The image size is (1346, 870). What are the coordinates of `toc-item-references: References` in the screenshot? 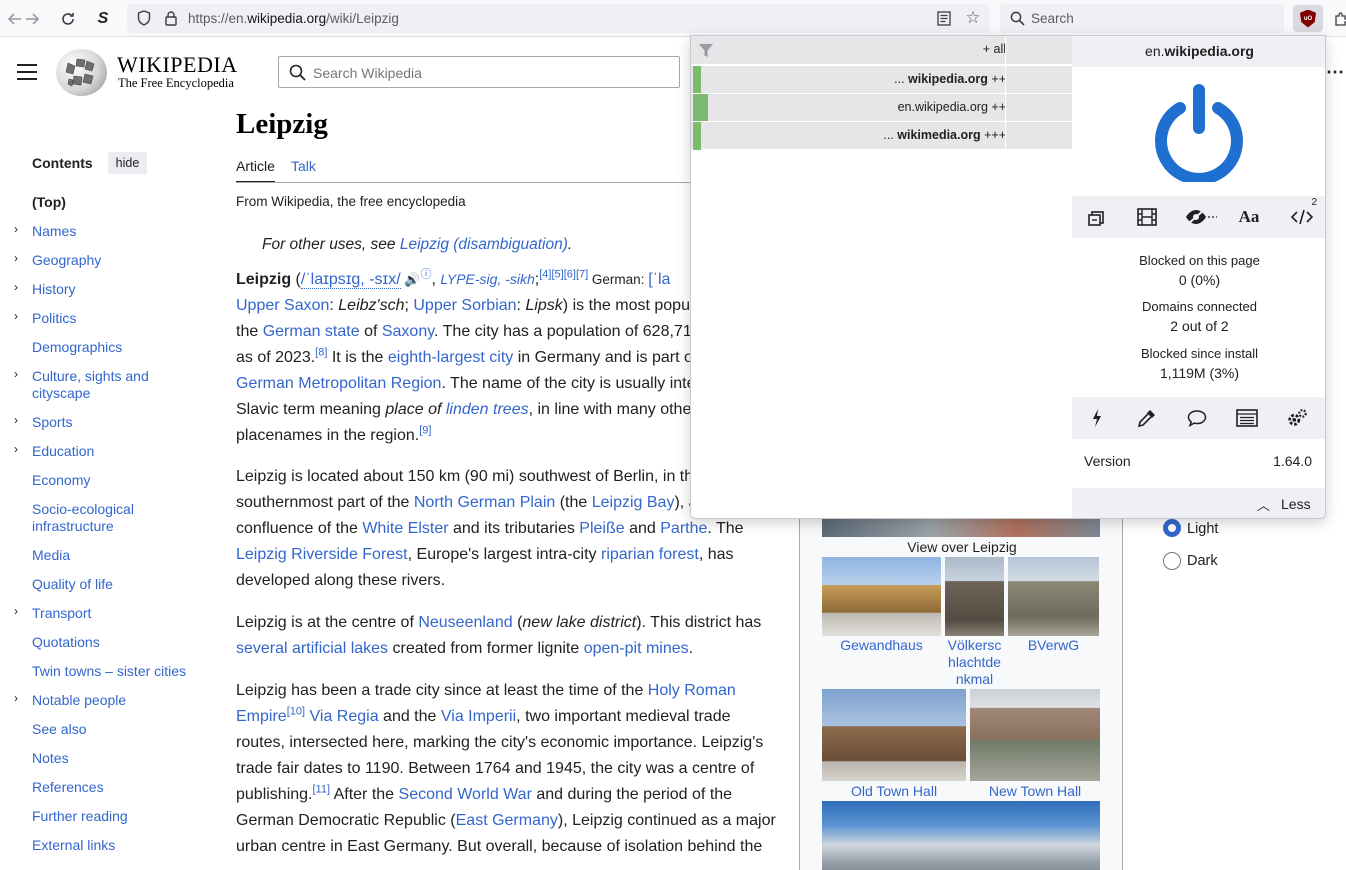 It's located at (117, 787).